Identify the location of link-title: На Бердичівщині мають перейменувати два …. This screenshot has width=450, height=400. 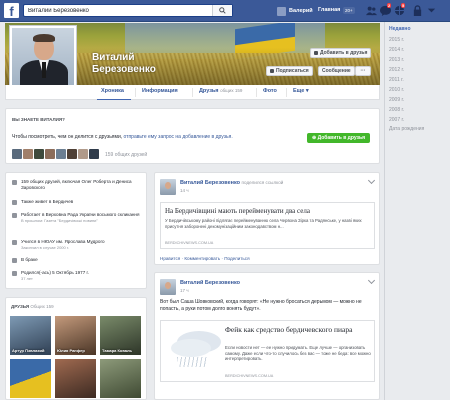
(237, 211).